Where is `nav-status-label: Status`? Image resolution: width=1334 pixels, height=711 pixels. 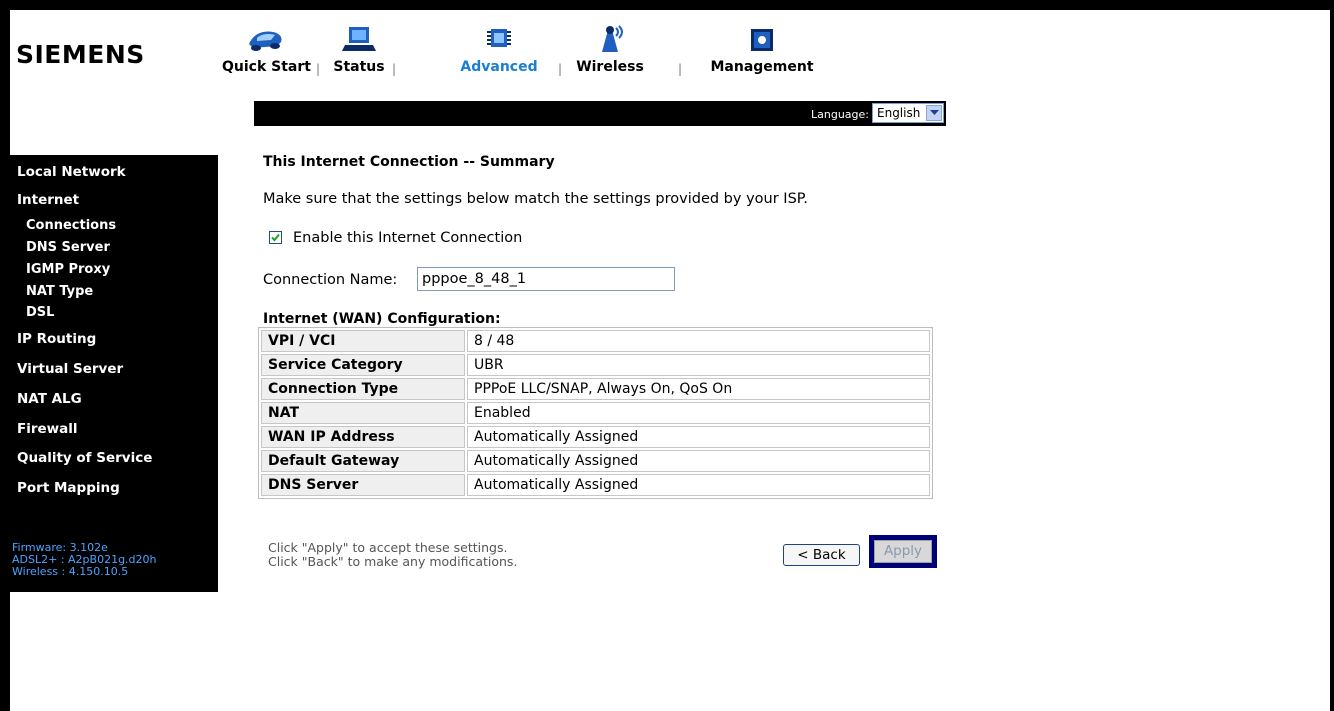 nav-status-label: Status is located at coordinates (359, 67).